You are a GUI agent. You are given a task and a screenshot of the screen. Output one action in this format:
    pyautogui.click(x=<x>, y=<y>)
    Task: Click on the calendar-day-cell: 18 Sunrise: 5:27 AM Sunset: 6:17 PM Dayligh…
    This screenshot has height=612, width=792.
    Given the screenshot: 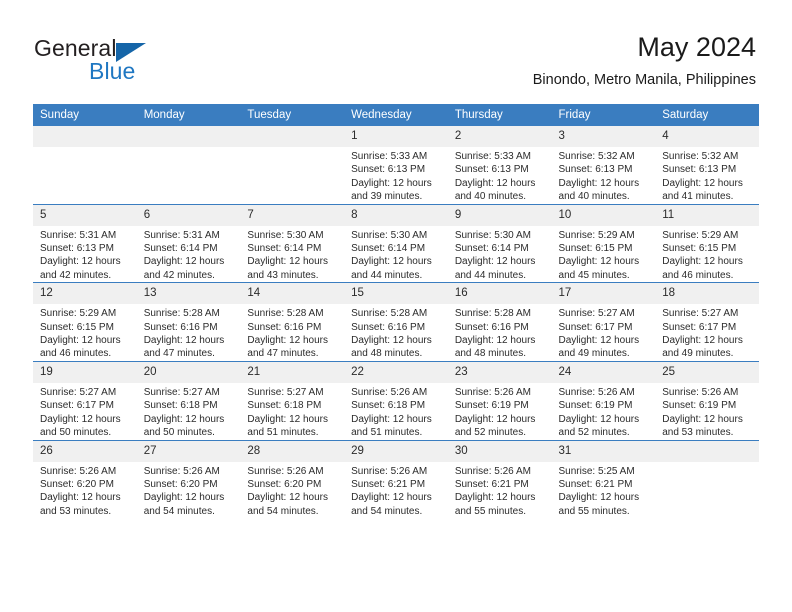 What is the action you would take?
    pyautogui.click(x=707, y=322)
    